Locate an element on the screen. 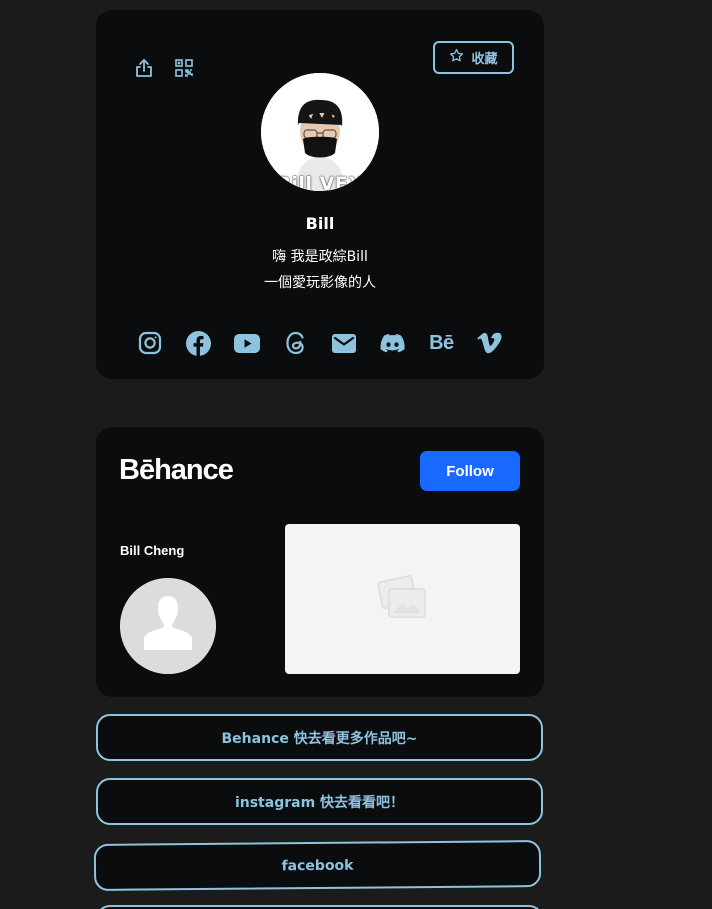 This screenshot has height=909, width=712. profile-name: Bill is located at coordinates (320, 223).